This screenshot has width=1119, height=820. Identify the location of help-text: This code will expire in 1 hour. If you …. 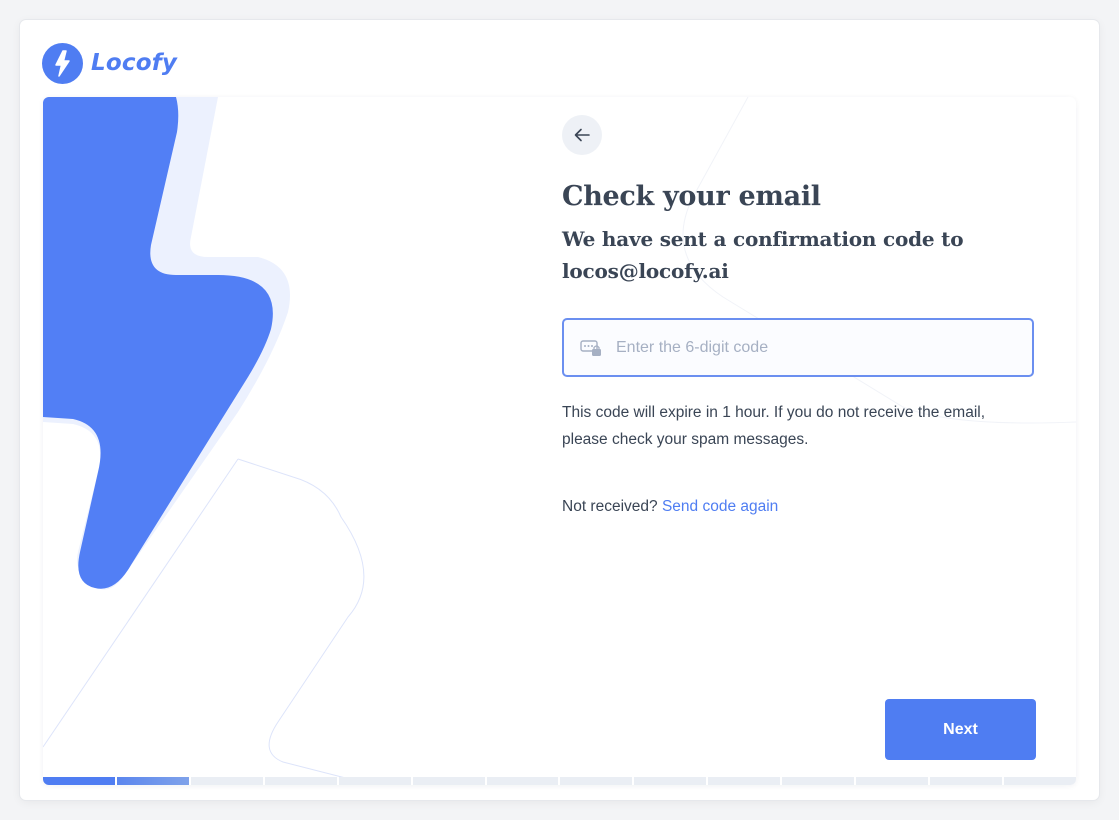
(774, 426).